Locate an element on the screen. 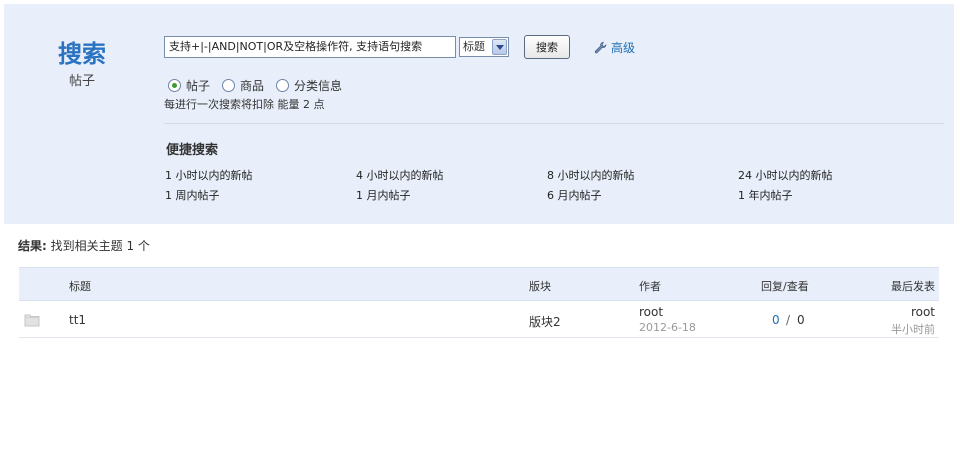 This screenshot has height=459, width=960. quick-link-4h: 4 小时以内的新帖 is located at coordinates (451, 175).